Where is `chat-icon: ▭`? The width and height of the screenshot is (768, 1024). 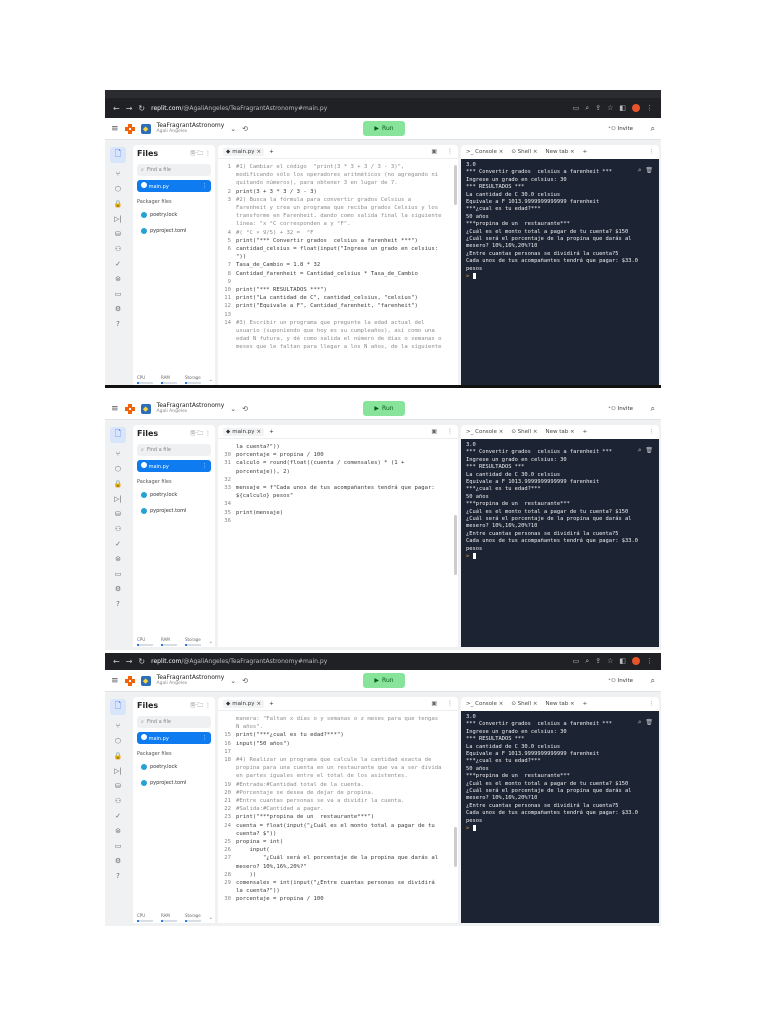 chat-icon: ▭ is located at coordinates (118, 294).